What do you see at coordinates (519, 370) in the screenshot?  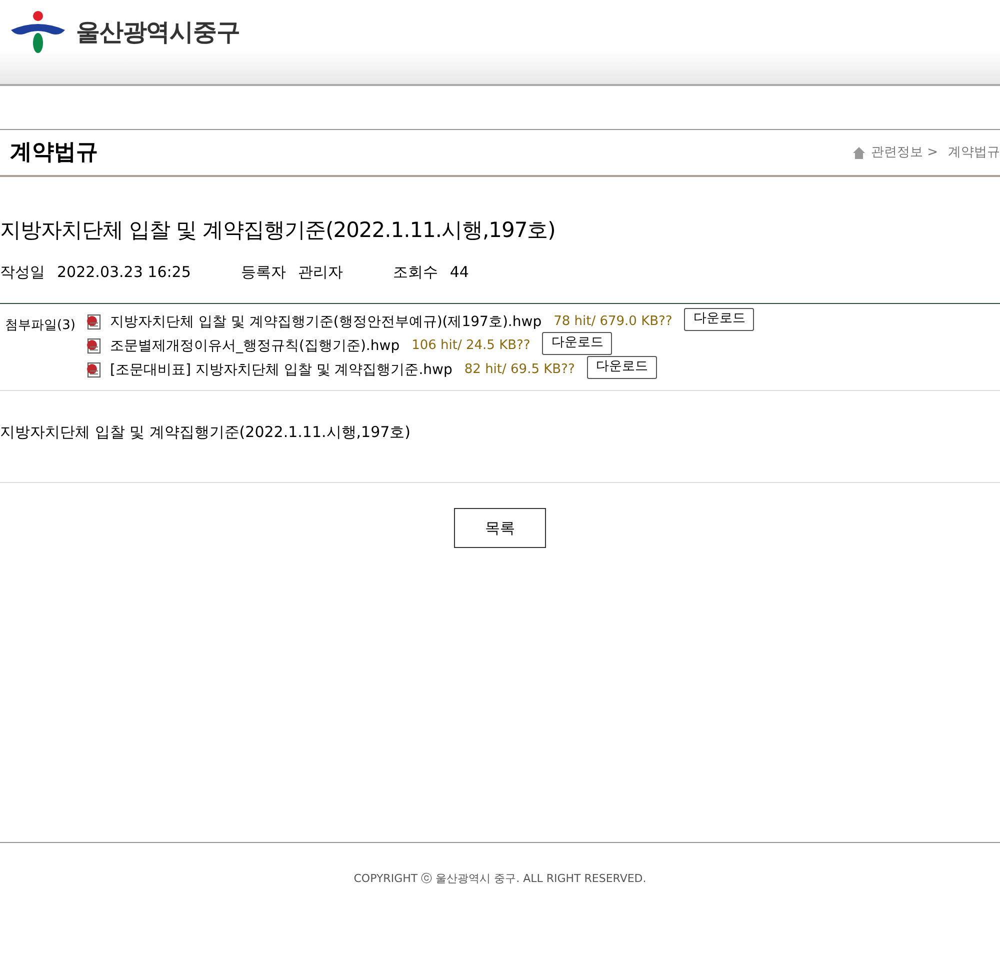 I see `attachment-info: 82 hit/ 69.5 KB??` at bounding box center [519, 370].